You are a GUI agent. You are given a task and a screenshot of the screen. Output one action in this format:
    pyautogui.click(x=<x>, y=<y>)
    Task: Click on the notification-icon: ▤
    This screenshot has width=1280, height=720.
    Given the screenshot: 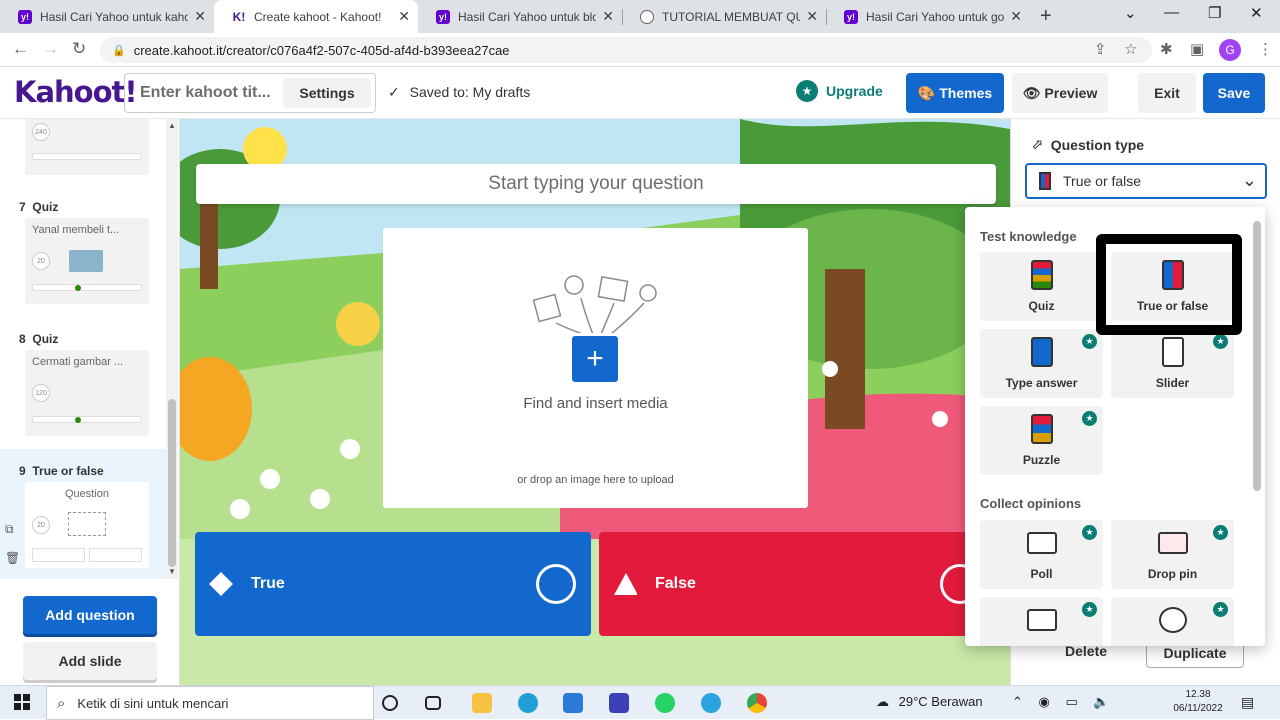 What is the action you would take?
    pyautogui.click(x=1247, y=702)
    